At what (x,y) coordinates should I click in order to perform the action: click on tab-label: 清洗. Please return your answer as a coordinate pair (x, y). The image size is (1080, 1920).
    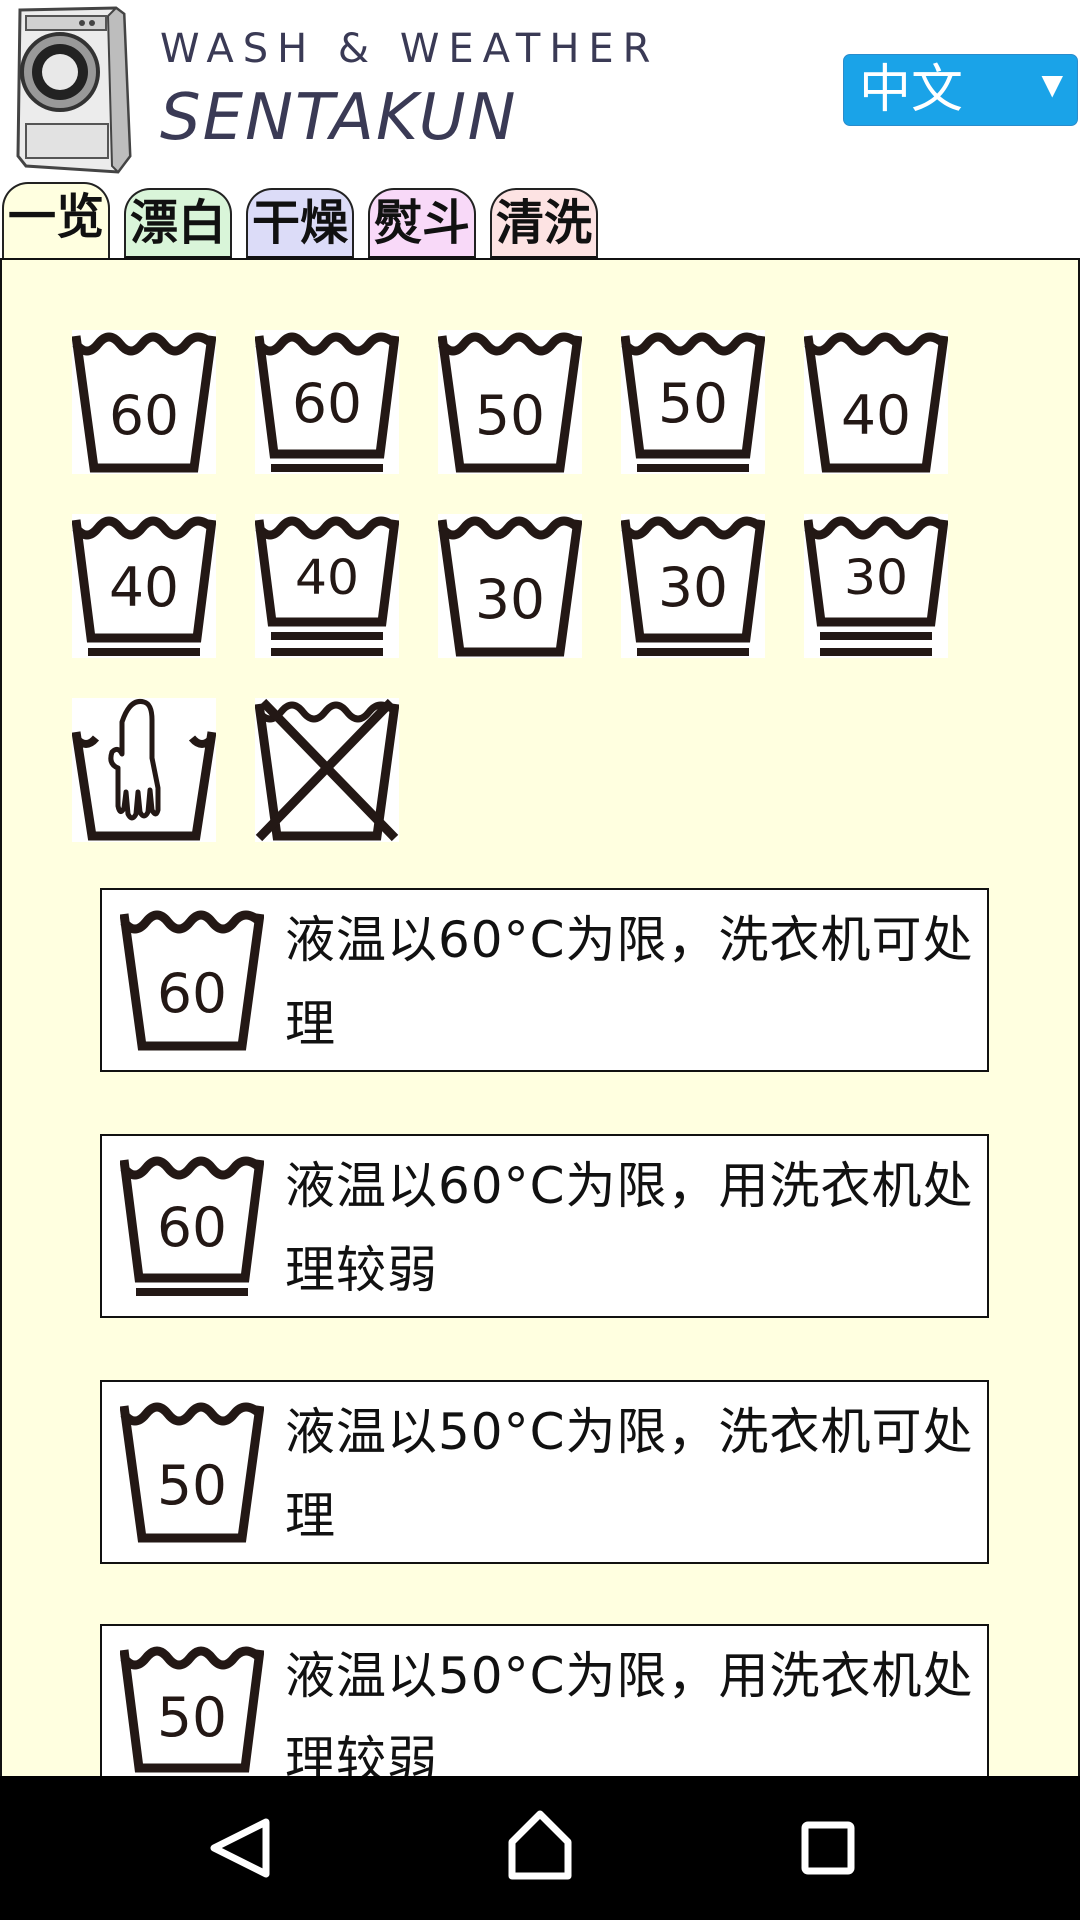
    Looking at the image, I should click on (543, 223).